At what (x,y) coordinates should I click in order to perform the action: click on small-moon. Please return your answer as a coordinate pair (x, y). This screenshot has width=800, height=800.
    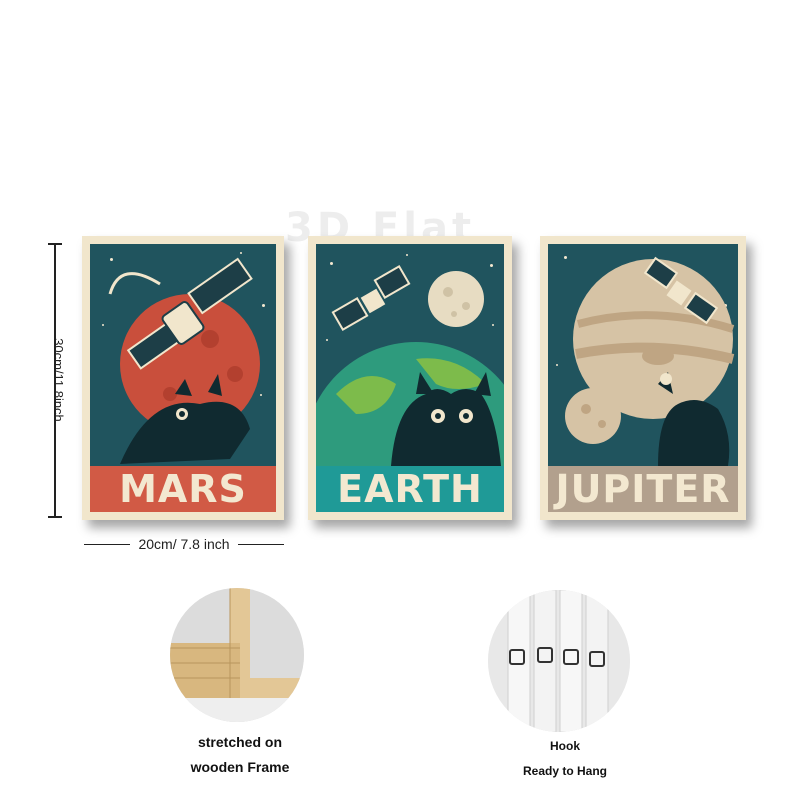
    Looking at the image, I should click on (593, 416).